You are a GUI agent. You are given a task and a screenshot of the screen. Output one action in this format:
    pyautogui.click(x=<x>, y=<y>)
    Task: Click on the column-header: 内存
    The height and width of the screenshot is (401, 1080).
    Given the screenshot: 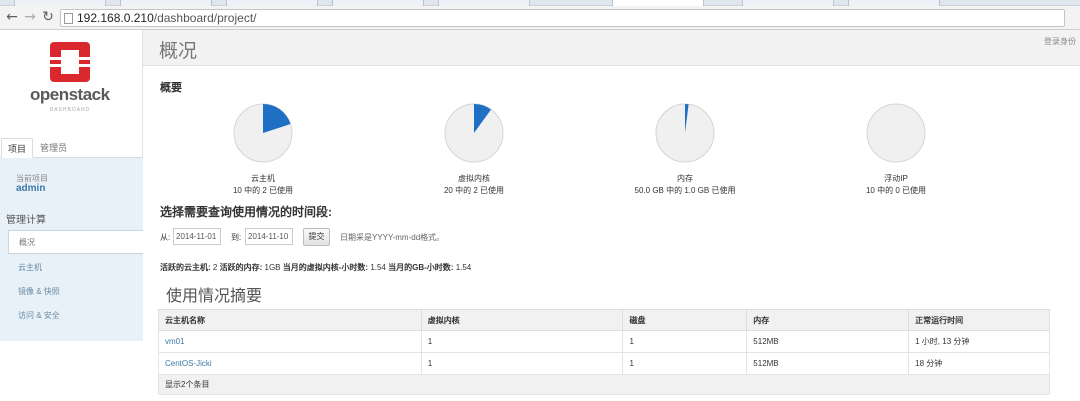 What is the action you would take?
    pyautogui.click(x=828, y=320)
    